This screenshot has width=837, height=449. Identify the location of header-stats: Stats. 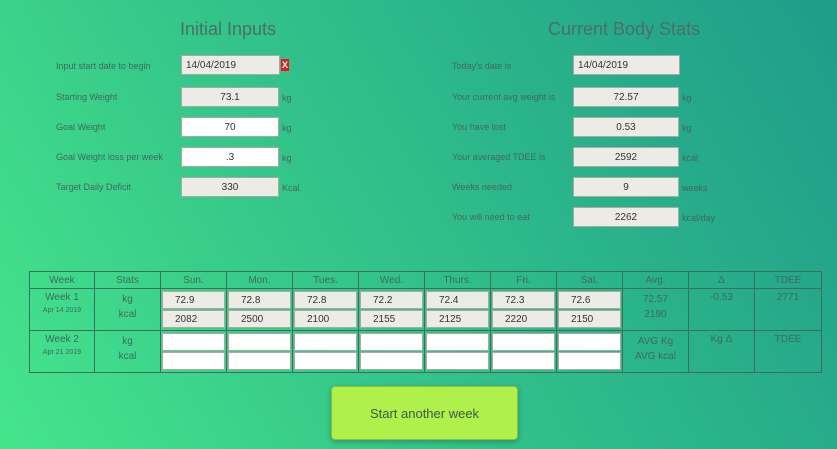
(127, 280).